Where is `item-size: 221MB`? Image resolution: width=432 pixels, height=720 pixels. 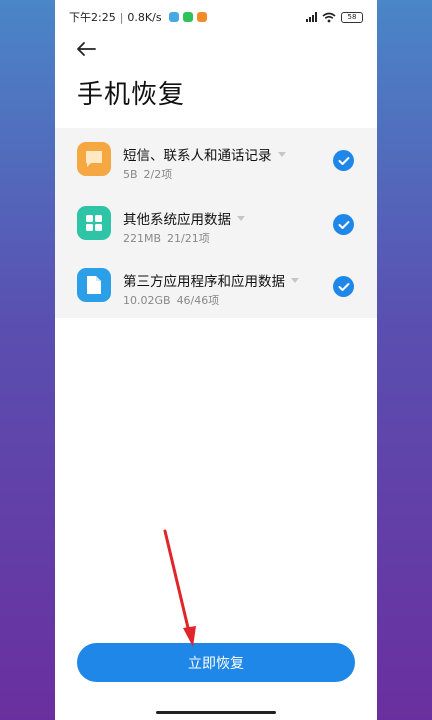 item-size: 221MB is located at coordinates (142, 238).